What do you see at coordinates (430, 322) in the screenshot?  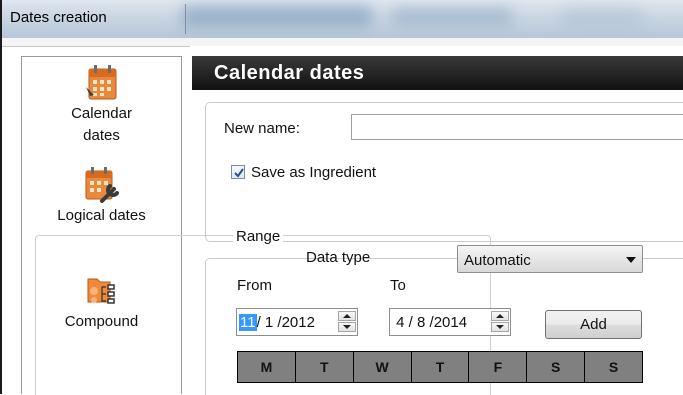 I see `to-date-value: 4 / 8 /2014` at bounding box center [430, 322].